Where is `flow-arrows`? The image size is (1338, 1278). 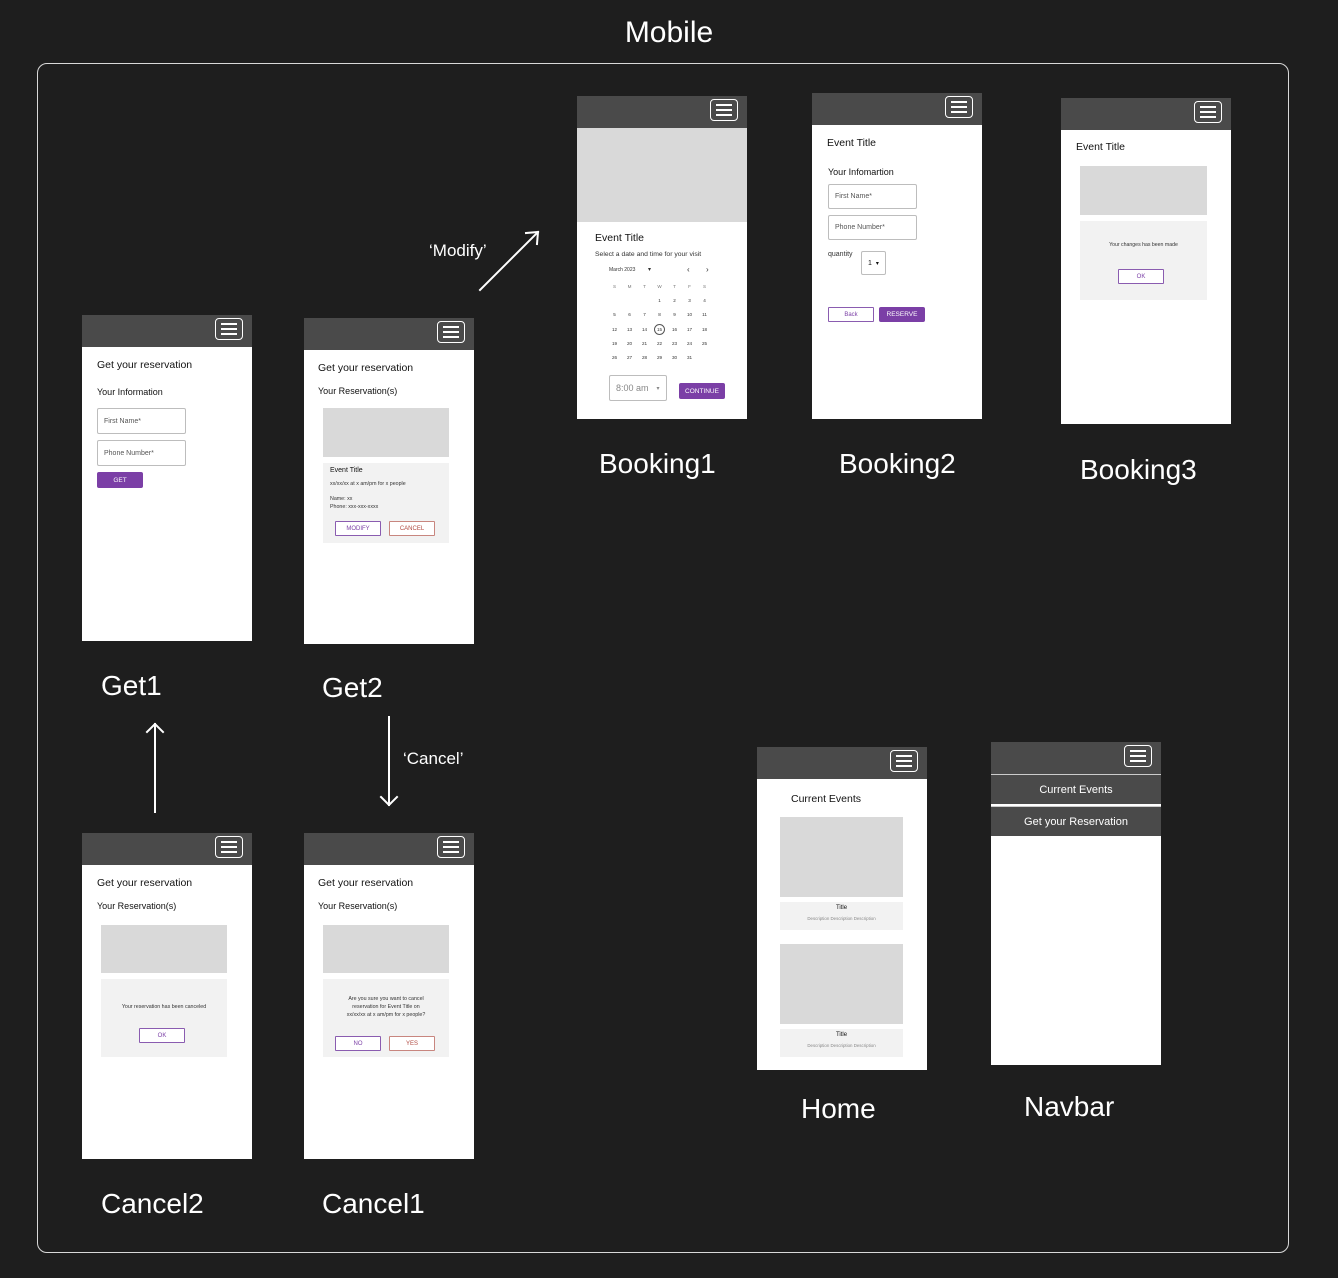 flow-arrows is located at coordinates (342, 521).